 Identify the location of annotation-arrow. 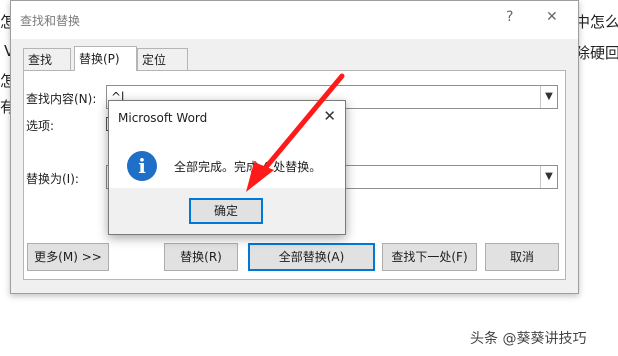
(295, 132).